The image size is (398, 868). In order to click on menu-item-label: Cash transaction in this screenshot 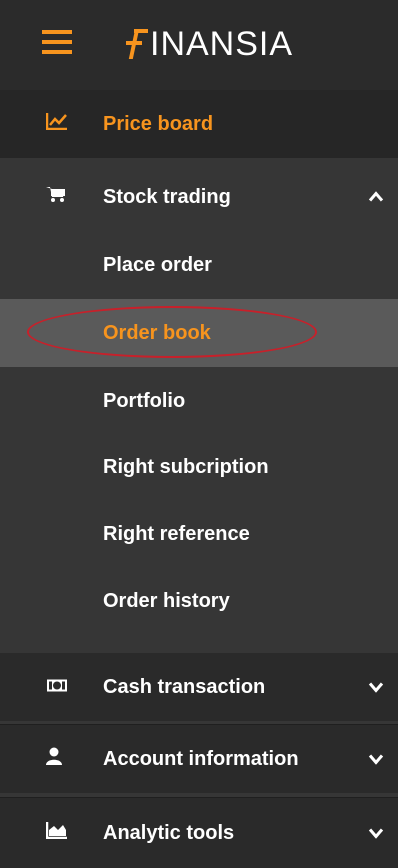, I will do `click(184, 686)`.